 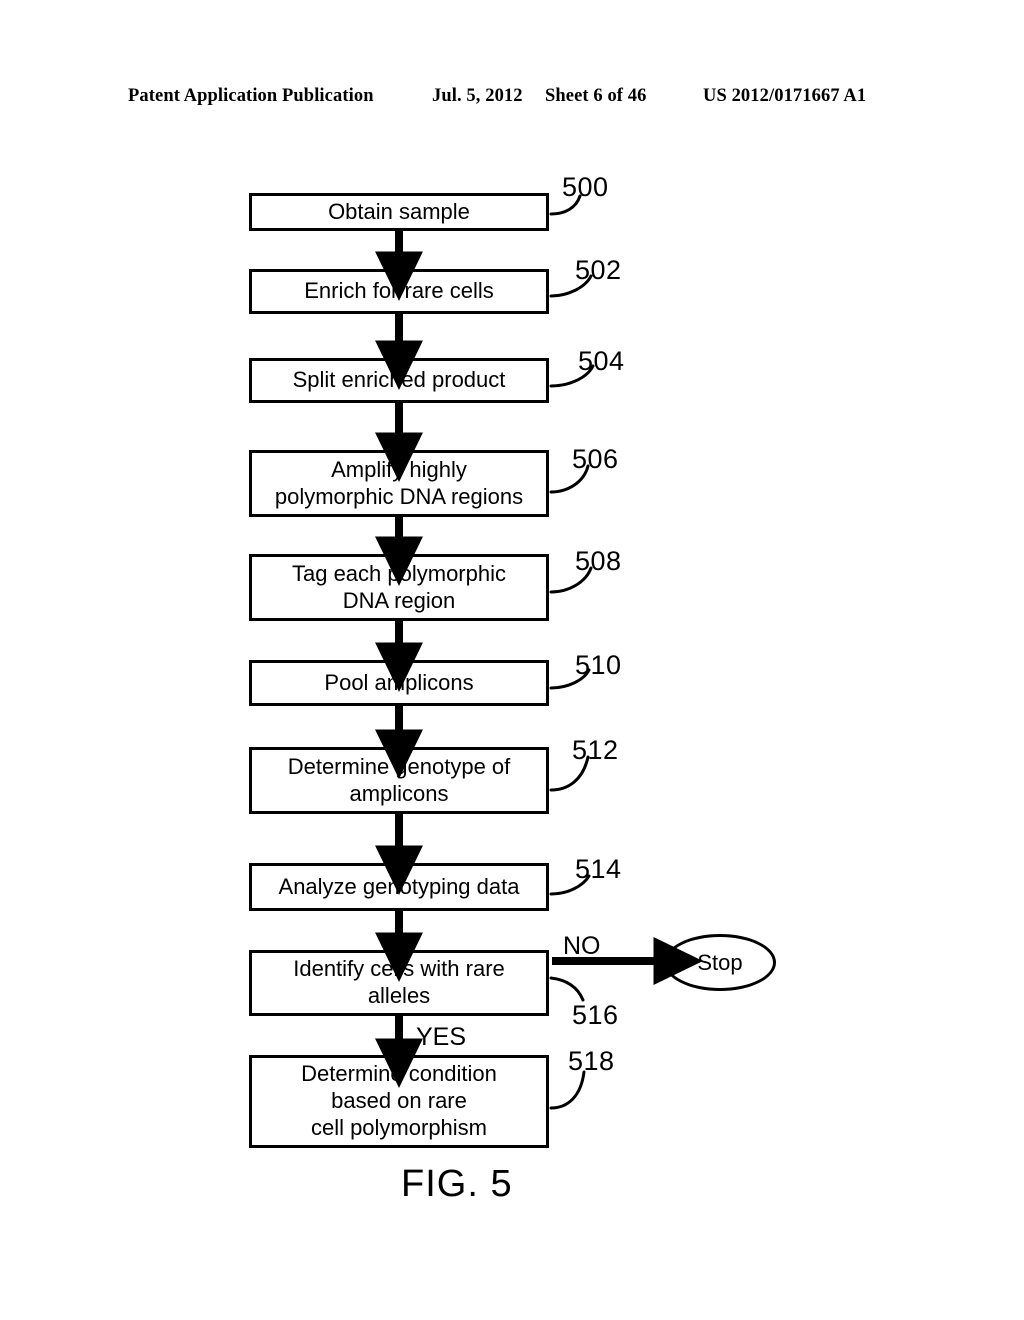 I want to click on flow-node-508: Tag each polymorphic DNA region, so click(x=399, y=587).